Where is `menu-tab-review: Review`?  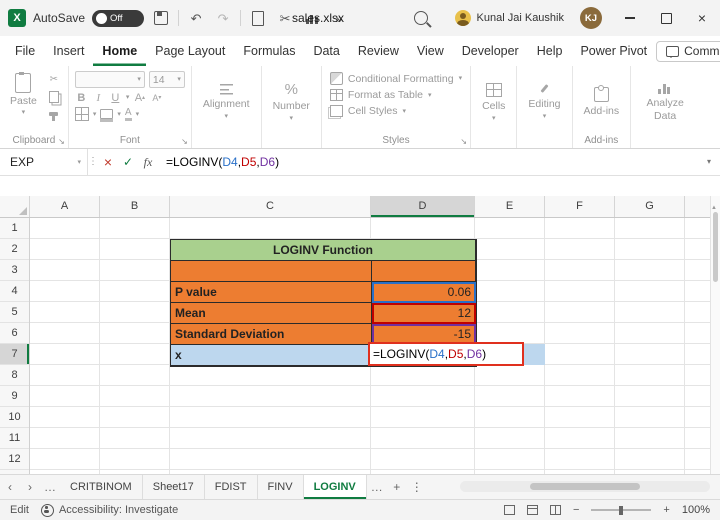
menu-tab-review: Review is located at coordinates (378, 51).